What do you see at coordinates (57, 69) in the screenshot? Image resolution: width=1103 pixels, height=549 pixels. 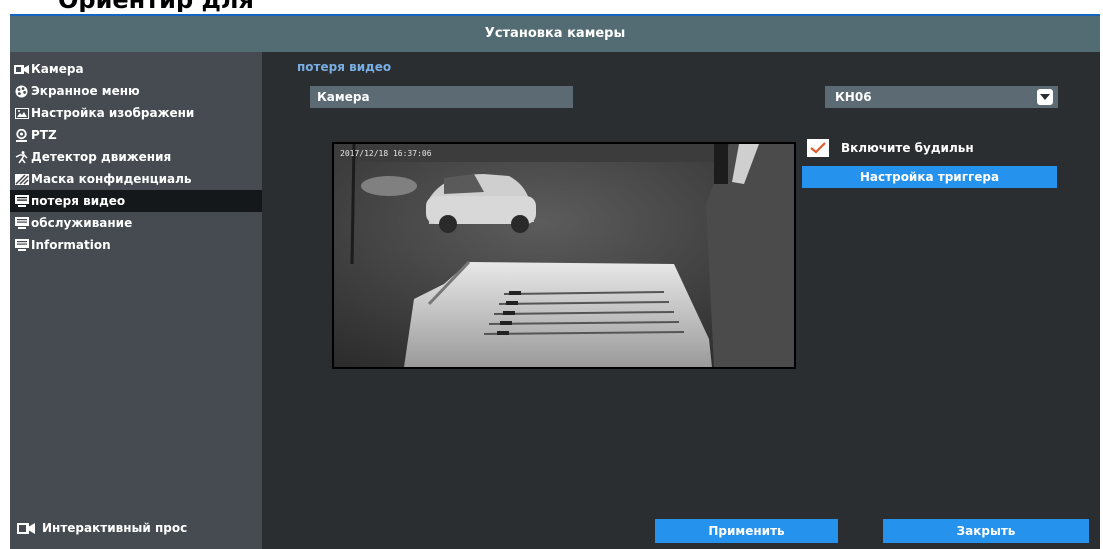 I see `sidebar-item-label: Камера` at bounding box center [57, 69].